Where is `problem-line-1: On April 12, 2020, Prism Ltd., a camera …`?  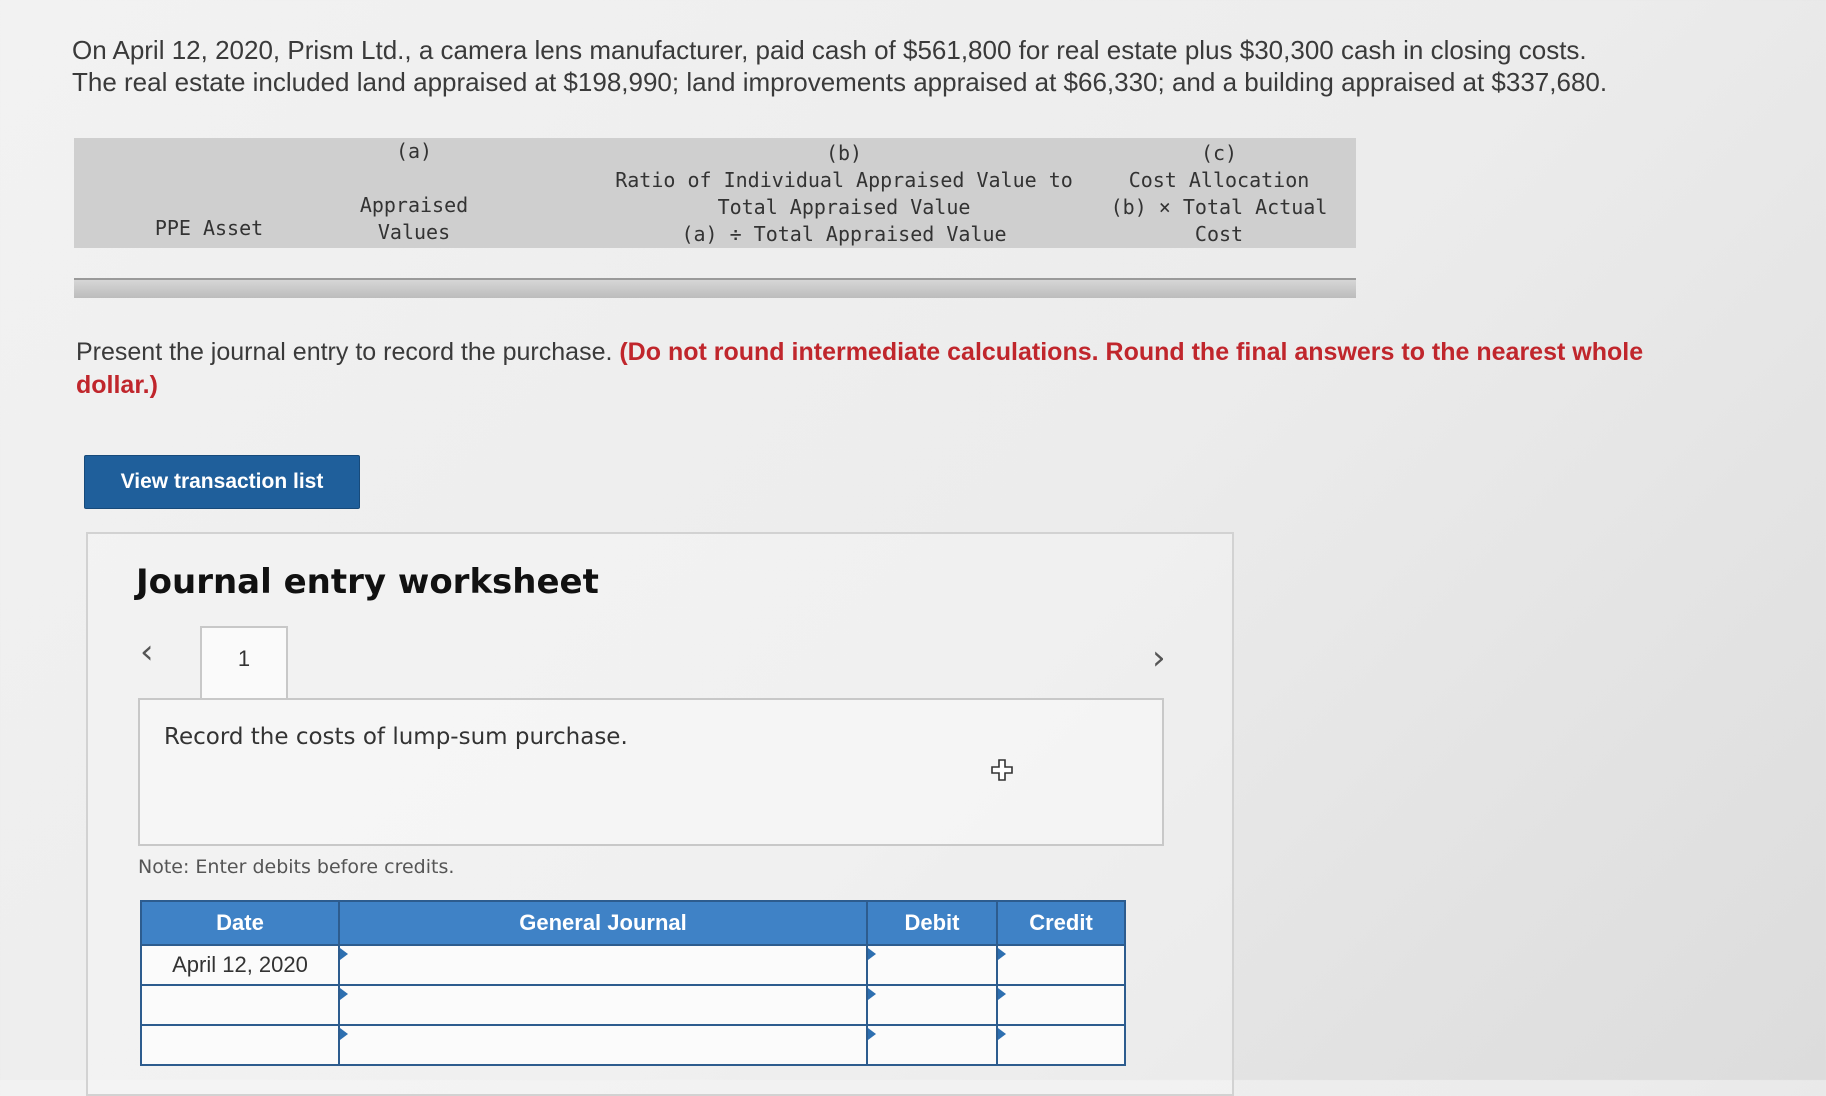
problem-line-1: On April 12, 2020, Prism Ltd., a camera … is located at coordinates (829, 50).